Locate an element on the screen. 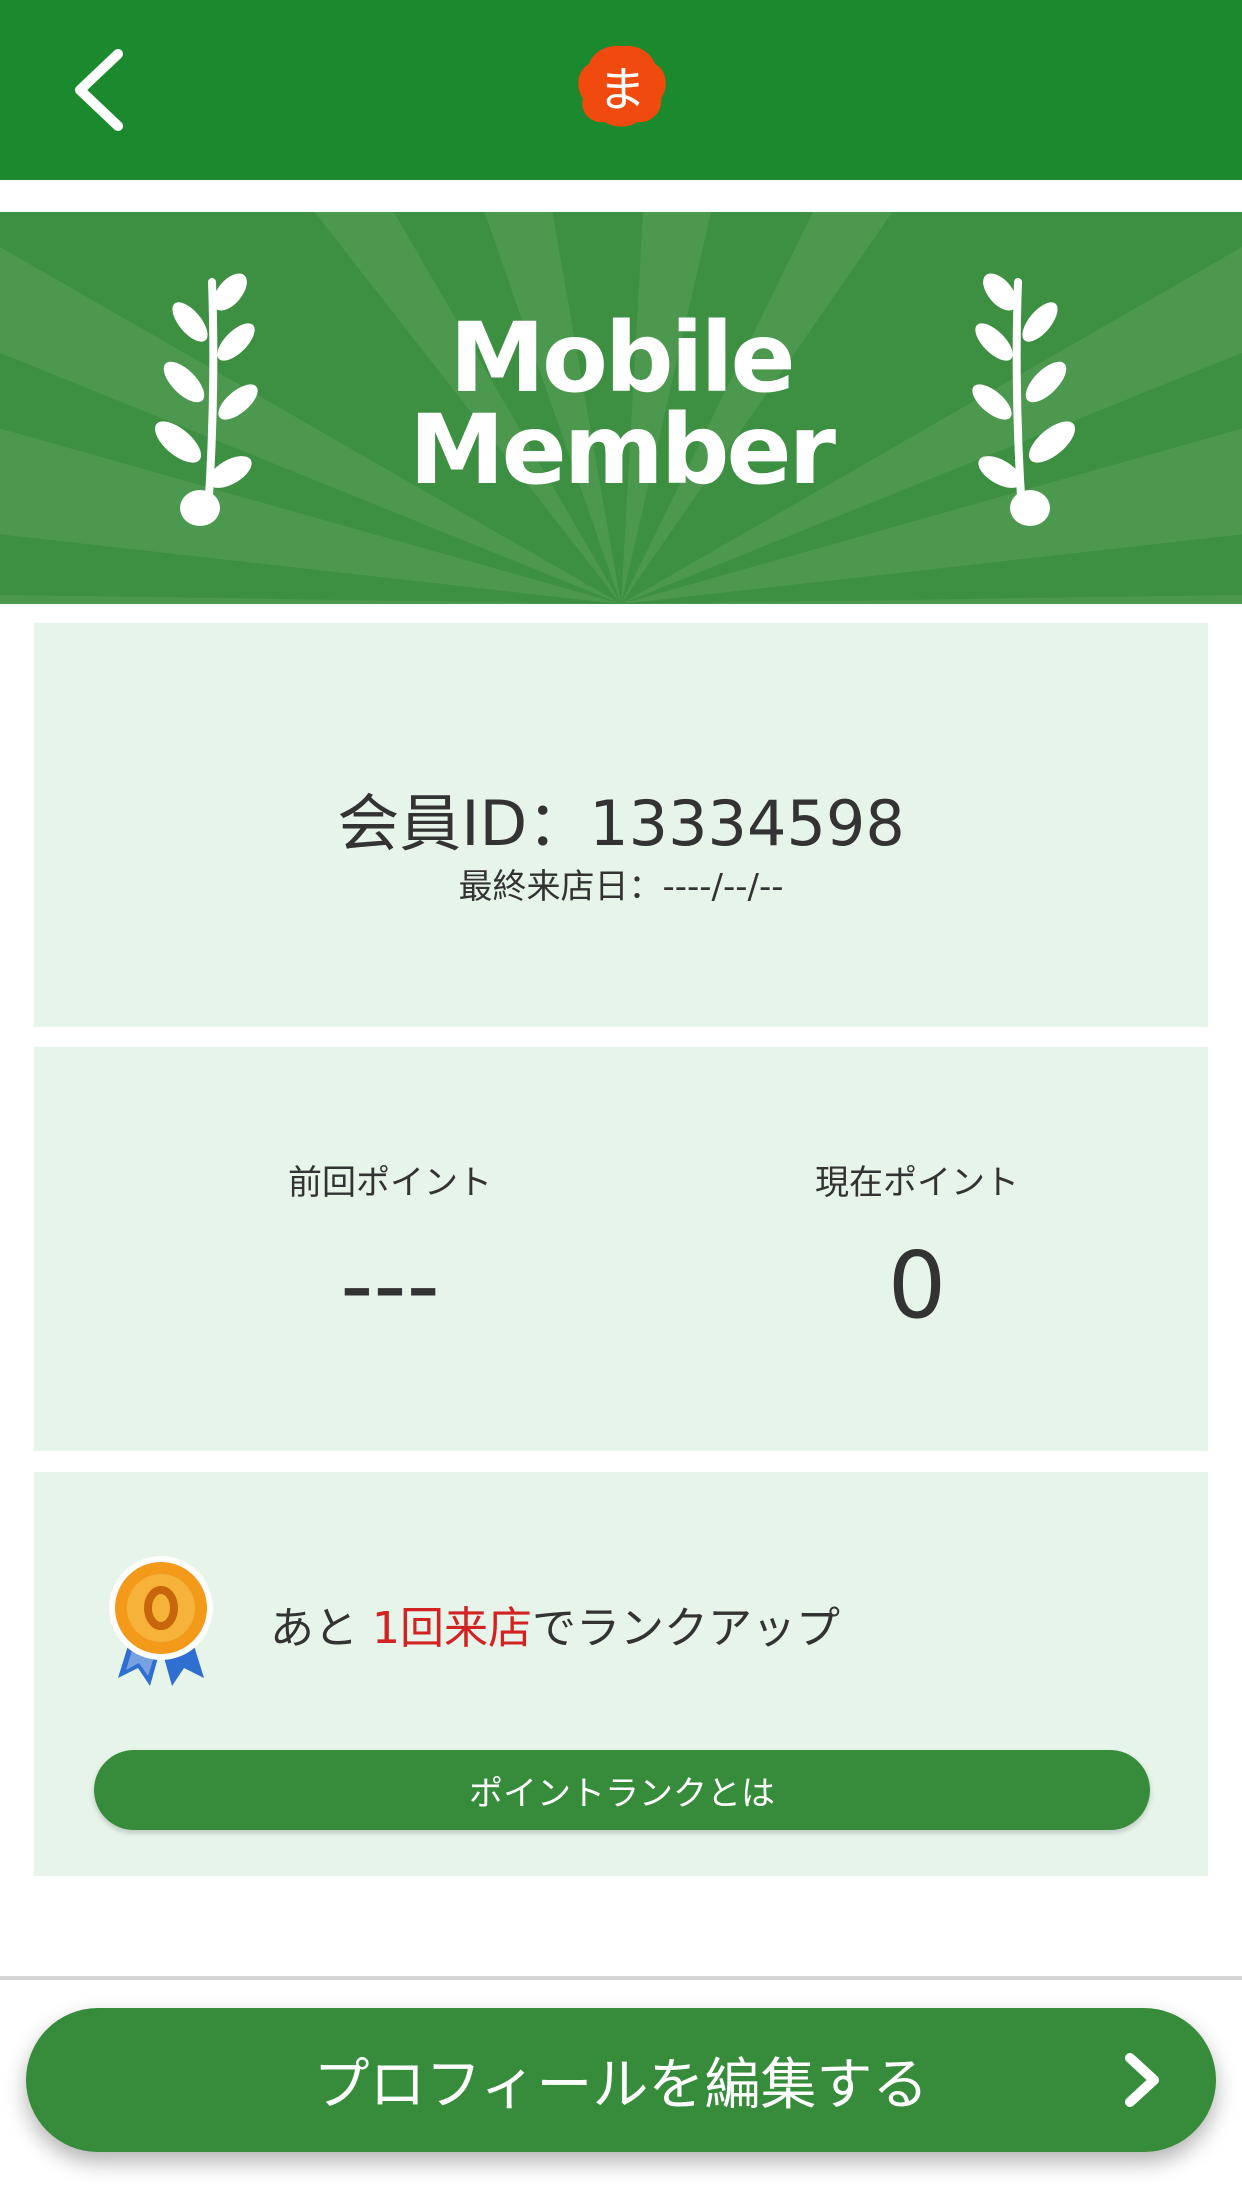  rank-visits-remaining: 1回来店 is located at coordinates (452, 1628).